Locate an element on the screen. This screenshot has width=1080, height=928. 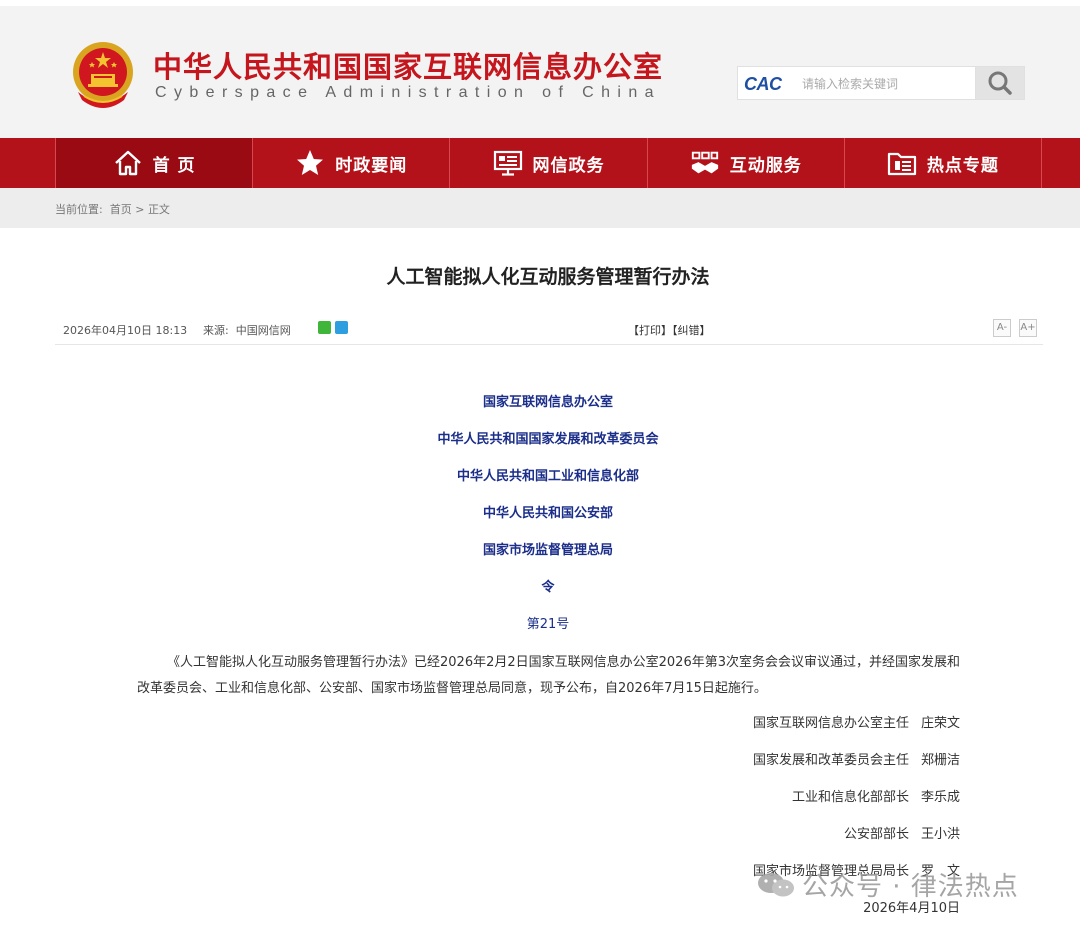
order-number: 第21号 is located at coordinates (548, 624).